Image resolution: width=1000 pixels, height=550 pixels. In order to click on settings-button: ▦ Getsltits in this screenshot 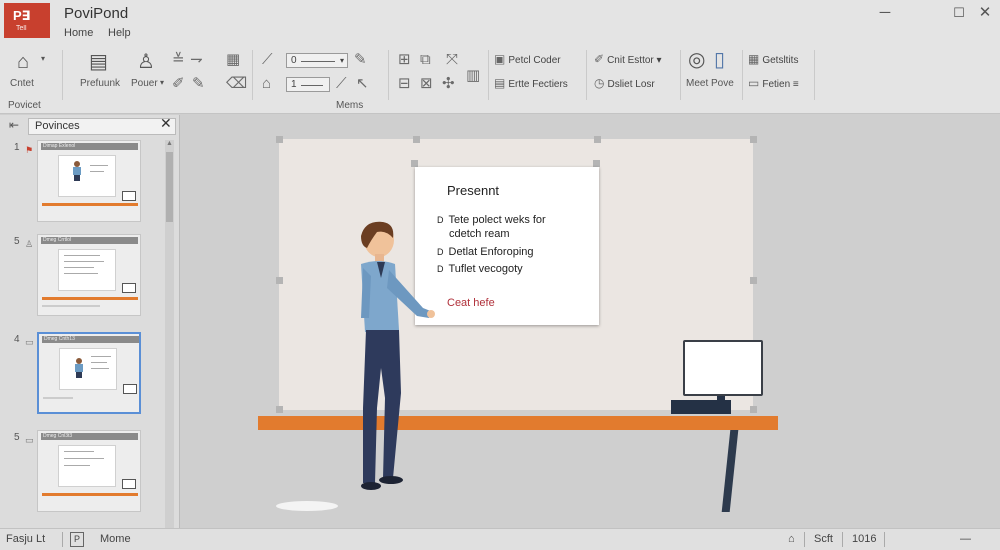, I will do `click(773, 60)`.